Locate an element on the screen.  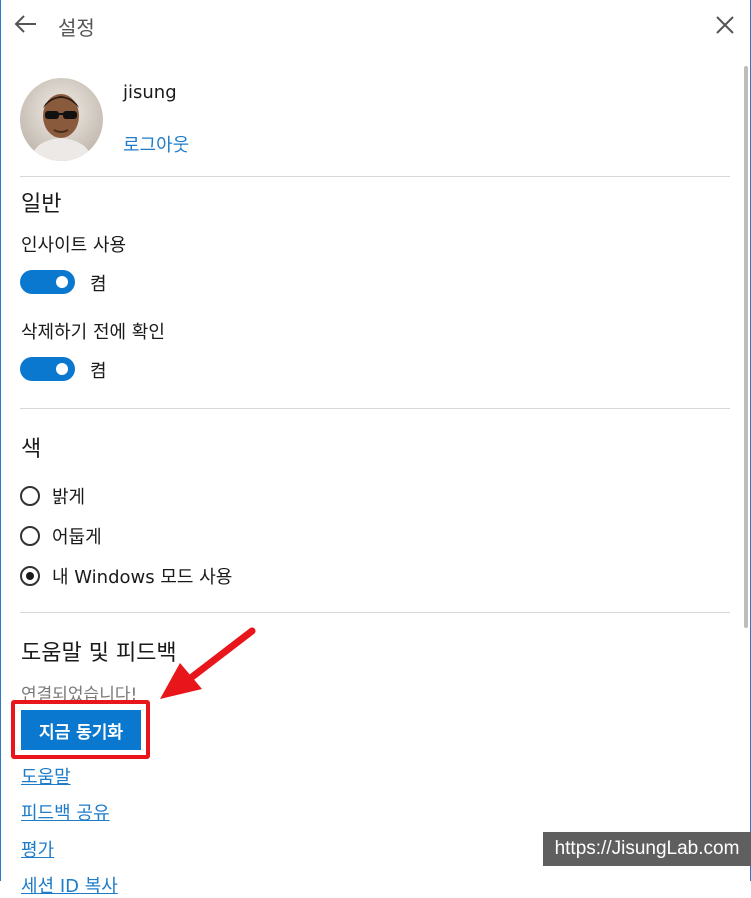
back-button is located at coordinates (26, 24).